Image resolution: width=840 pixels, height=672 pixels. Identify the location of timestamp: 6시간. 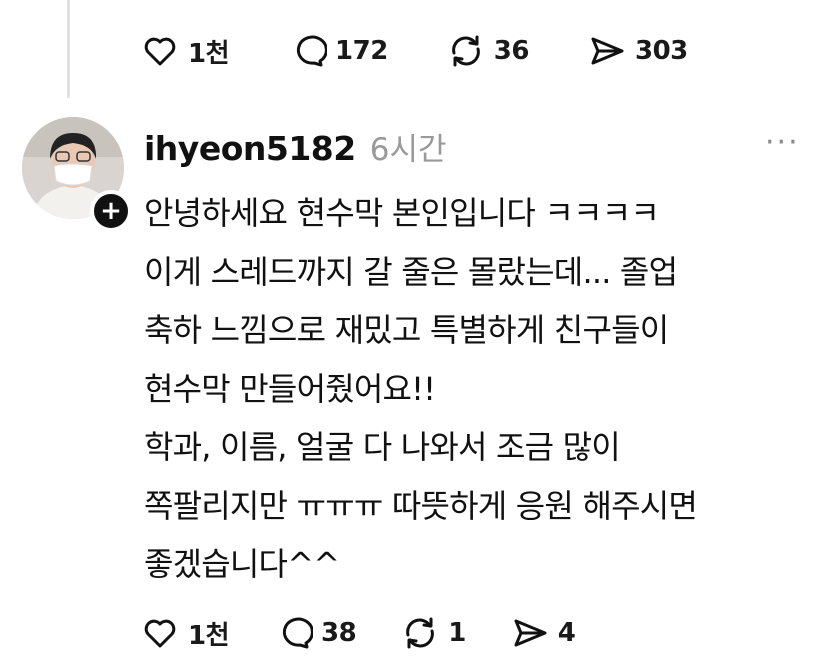
(408, 150).